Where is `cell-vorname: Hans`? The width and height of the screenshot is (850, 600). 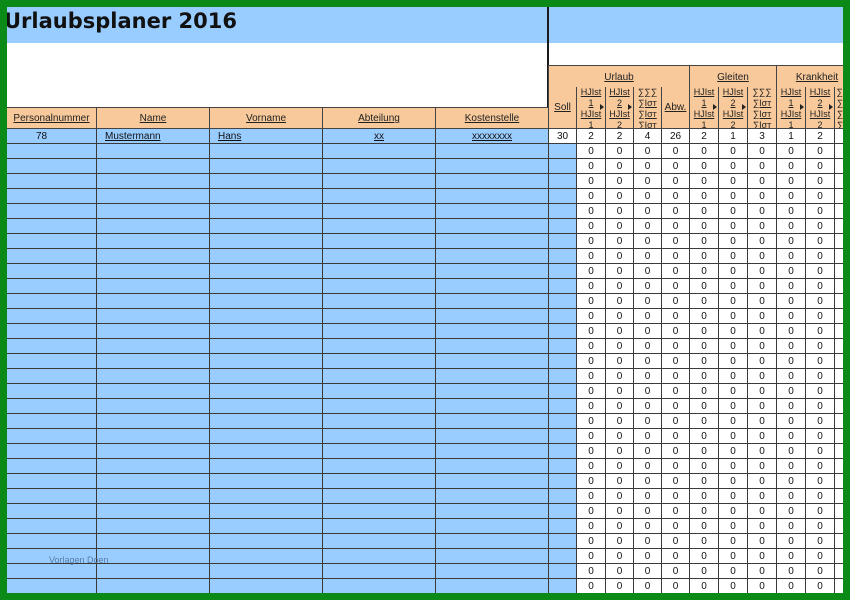
cell-vorname: Hans is located at coordinates (265, 136).